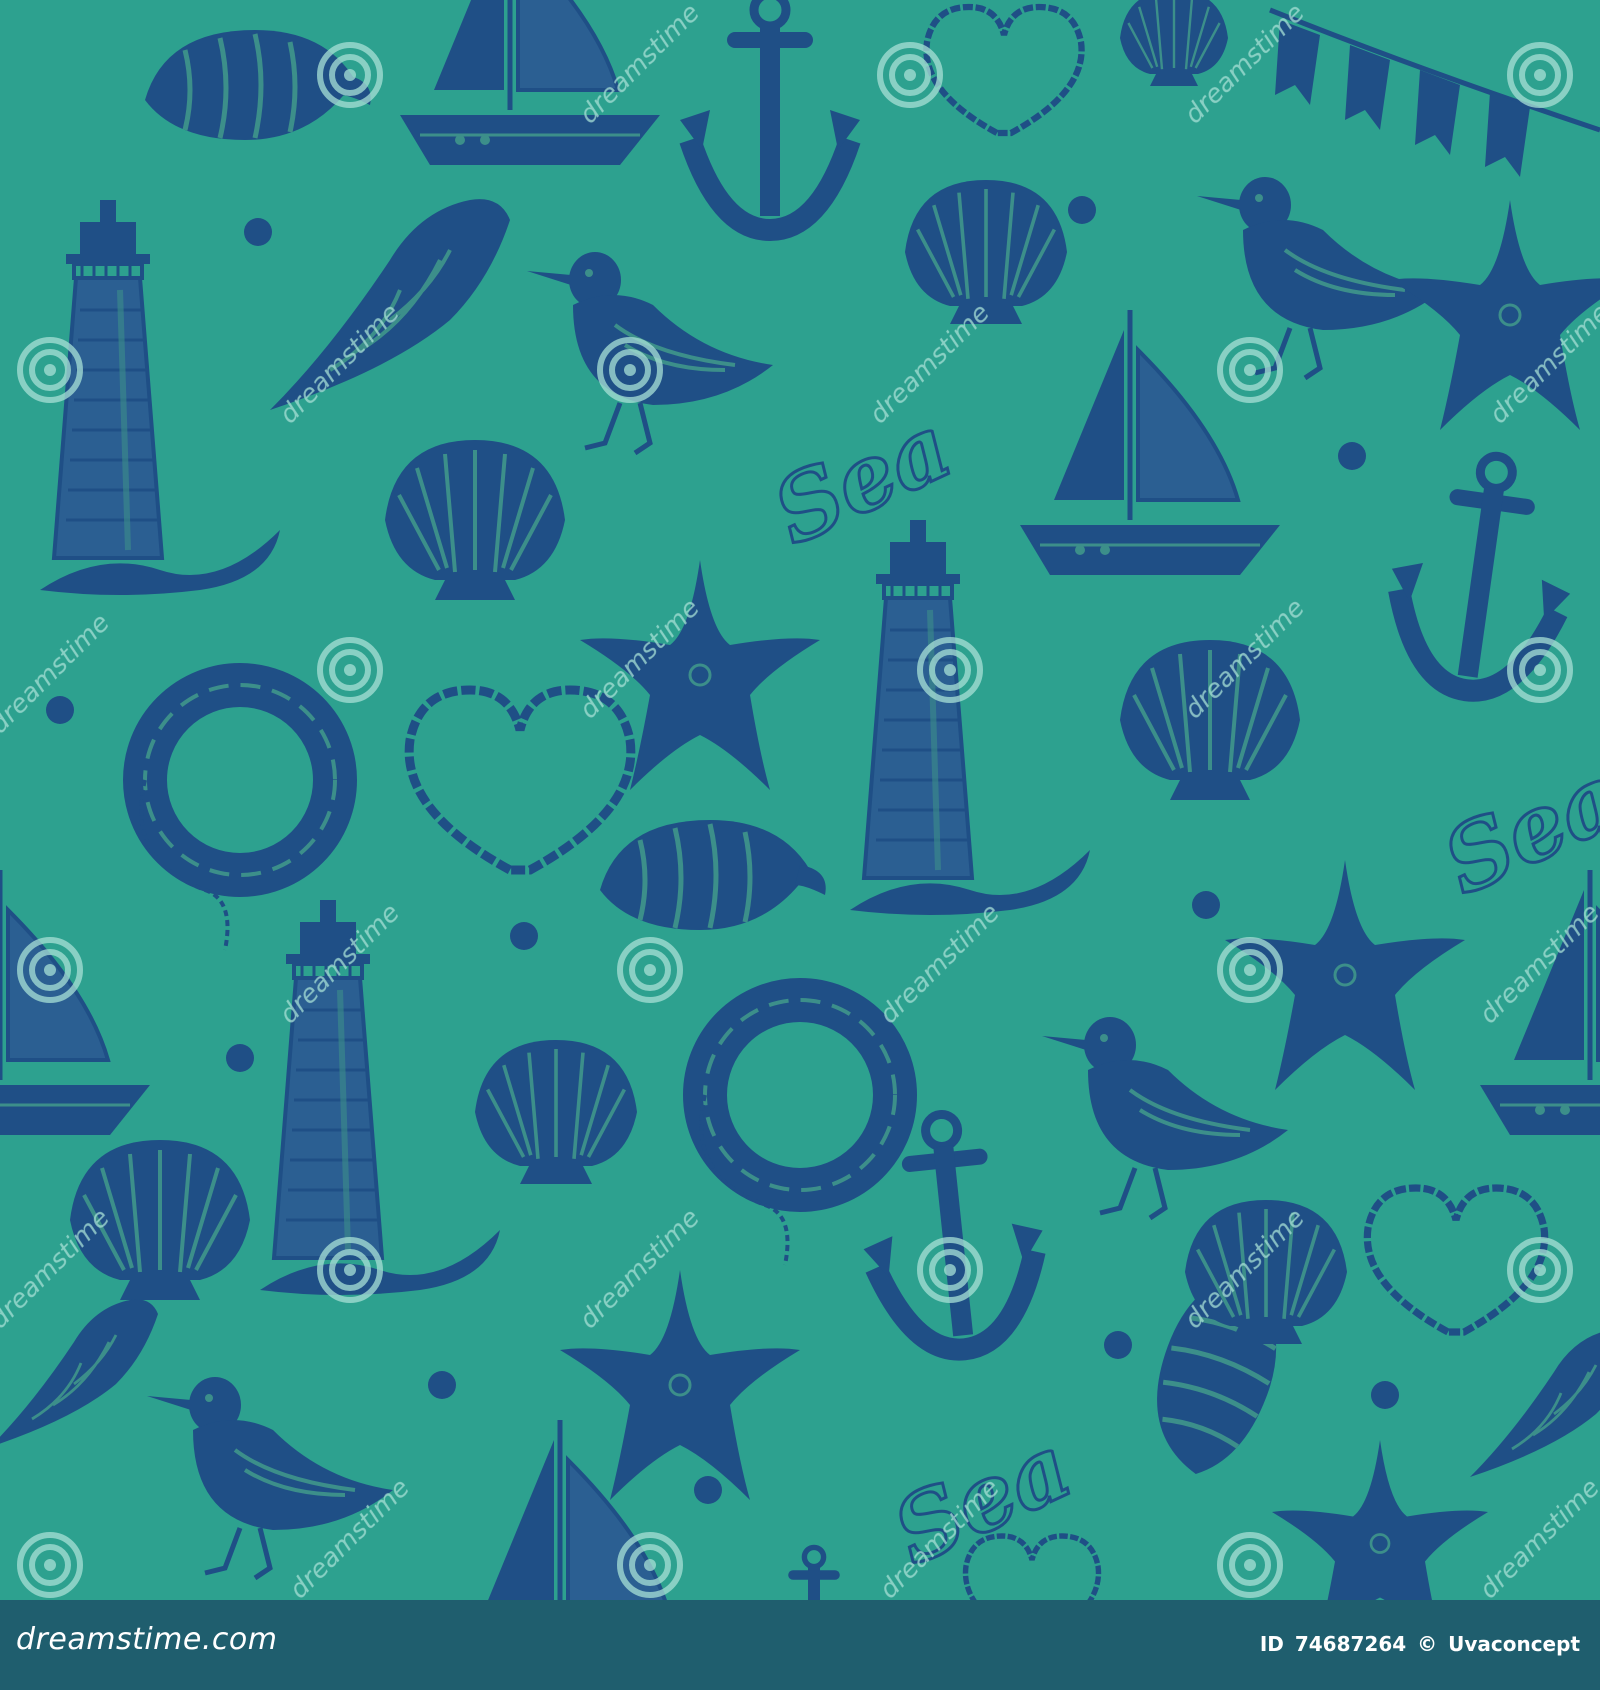 The image size is (1600, 1690). What do you see at coordinates (1427, 1644) in the screenshot?
I see `copyright-icon: ©` at bounding box center [1427, 1644].